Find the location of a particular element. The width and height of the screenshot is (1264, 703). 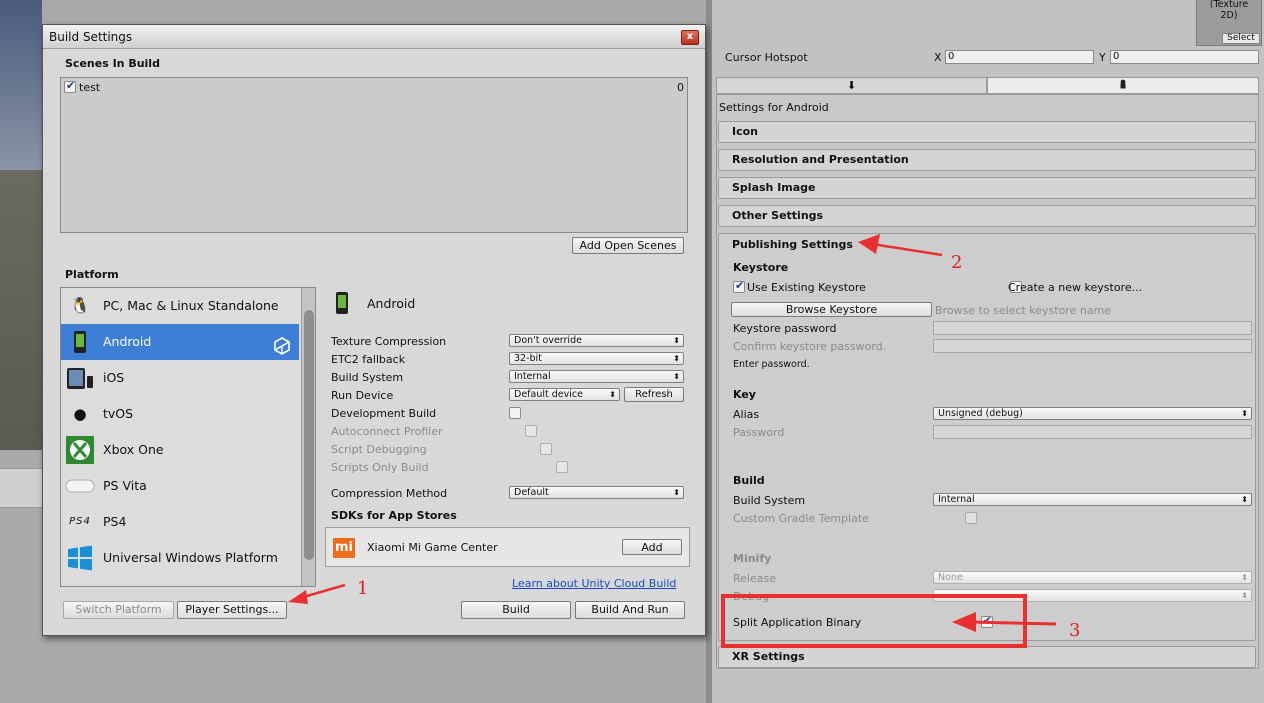

annotation-number-1: 1 is located at coordinates (363, 588).